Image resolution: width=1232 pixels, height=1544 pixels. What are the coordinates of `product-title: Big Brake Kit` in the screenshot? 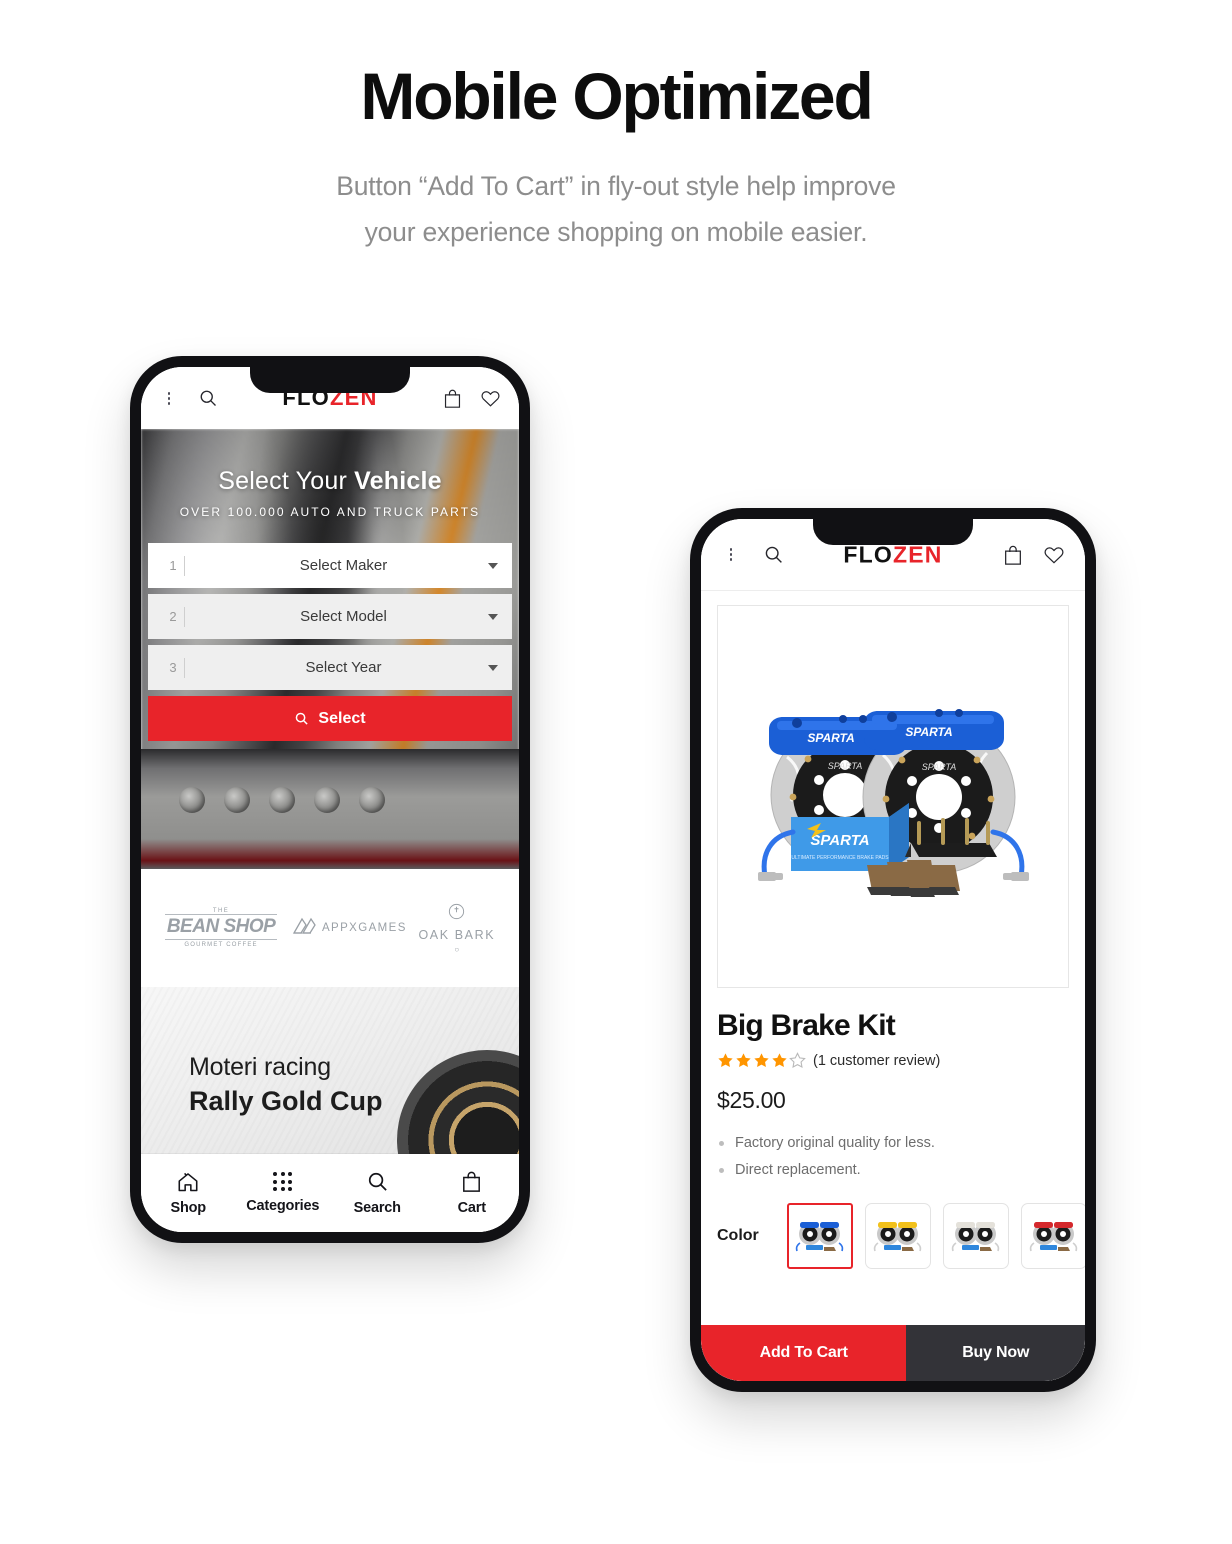 It's located at (806, 1025).